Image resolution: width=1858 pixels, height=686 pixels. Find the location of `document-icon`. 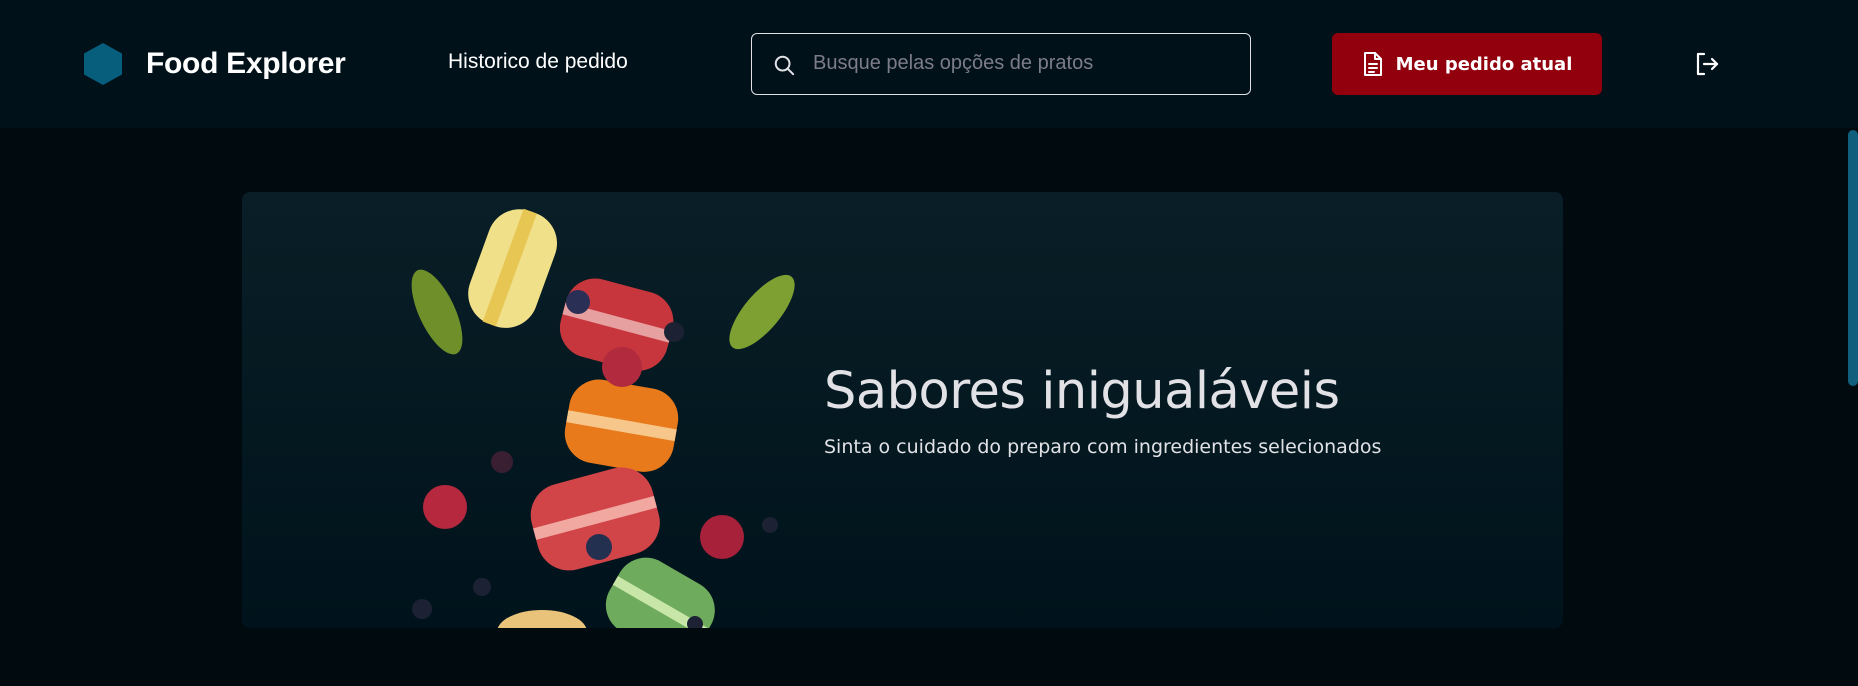

document-icon is located at coordinates (1372, 64).